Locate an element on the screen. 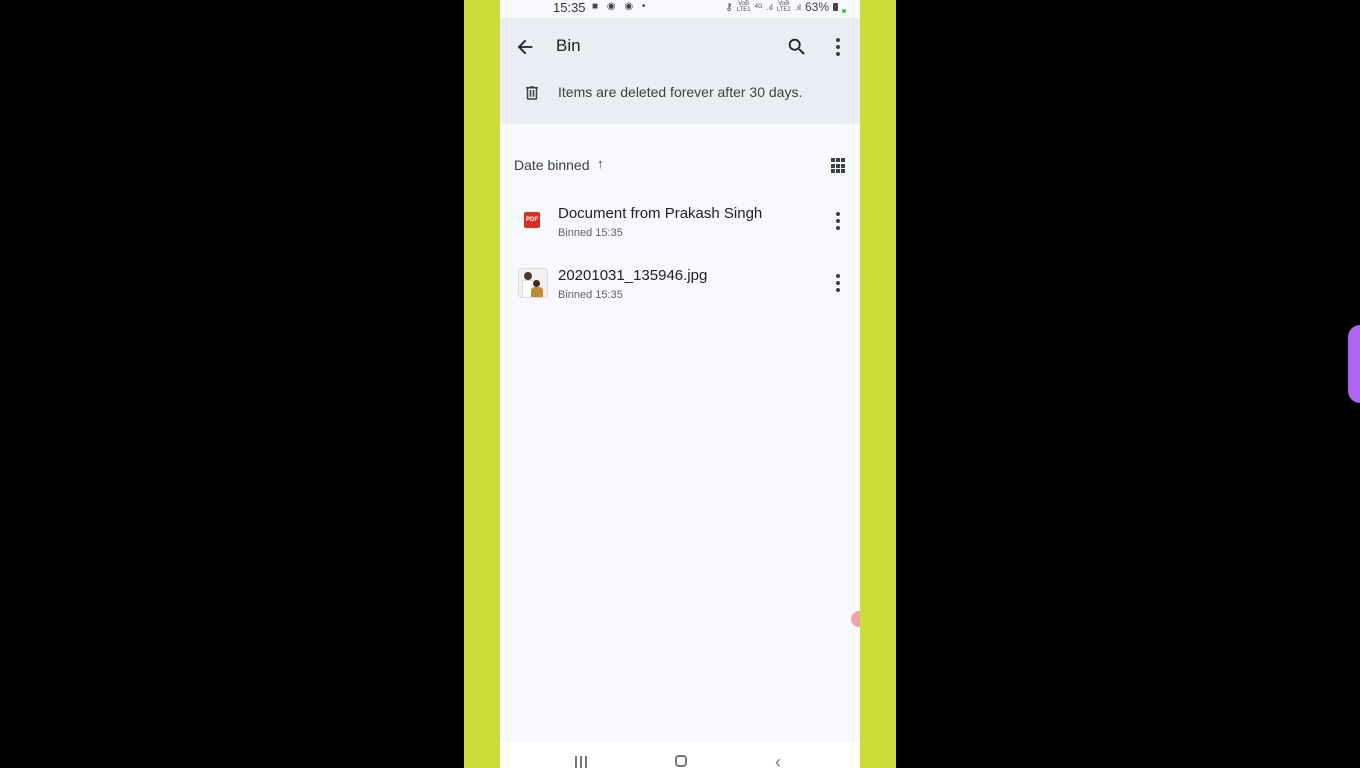 The width and height of the screenshot is (1360, 768). status-right: ⚷ VoB LTE1 4G .ıl VoB LTE2 .ıl 63% is located at coordinates (785, 7).